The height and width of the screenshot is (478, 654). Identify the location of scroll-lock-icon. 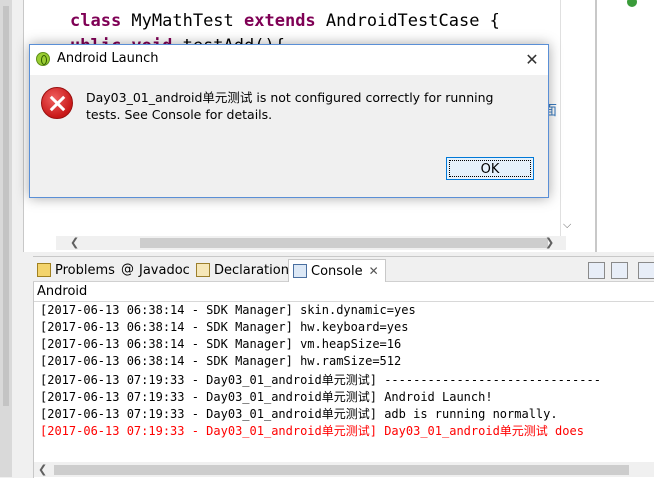
(619, 270).